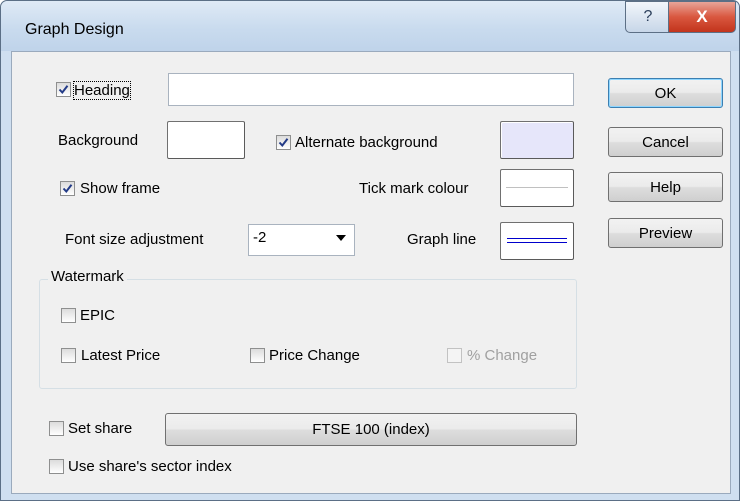  I want to click on tick-mark-colour-button, so click(537, 188).